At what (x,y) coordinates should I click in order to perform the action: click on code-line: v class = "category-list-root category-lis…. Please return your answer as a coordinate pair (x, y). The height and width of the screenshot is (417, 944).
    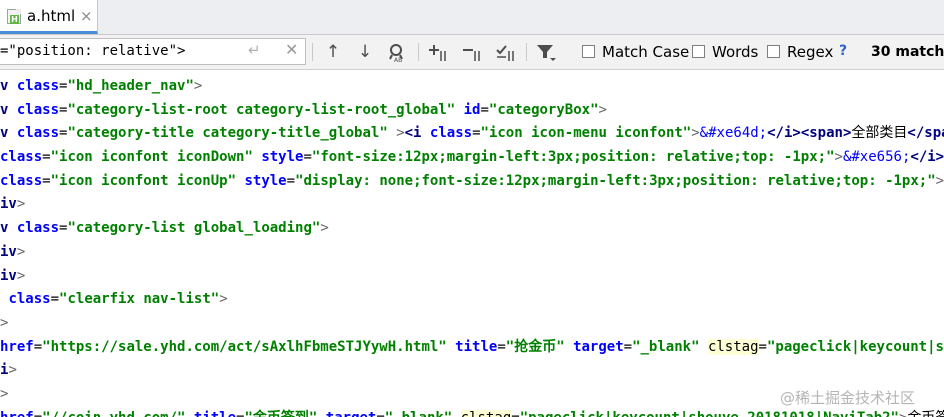
    Looking at the image, I should click on (303, 110).